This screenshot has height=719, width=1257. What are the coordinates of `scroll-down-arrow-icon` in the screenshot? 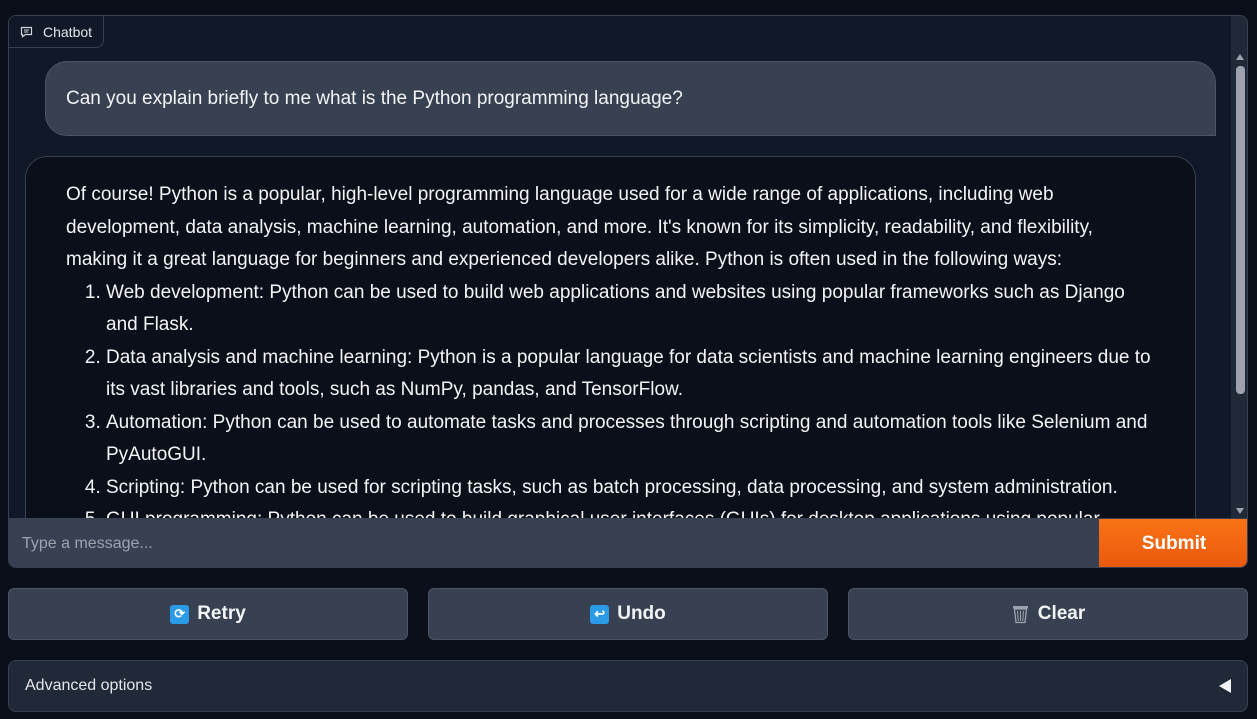 It's located at (1240, 511).